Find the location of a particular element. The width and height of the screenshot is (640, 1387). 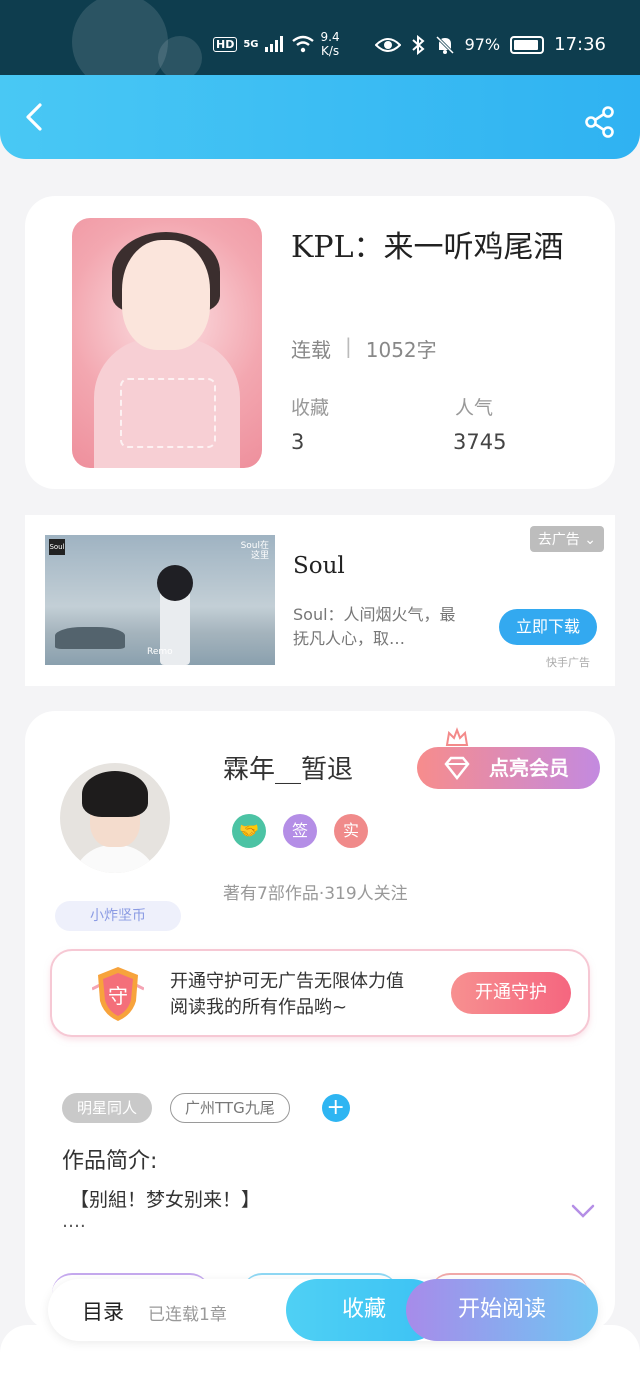

share-icon is located at coordinates (600, 122).